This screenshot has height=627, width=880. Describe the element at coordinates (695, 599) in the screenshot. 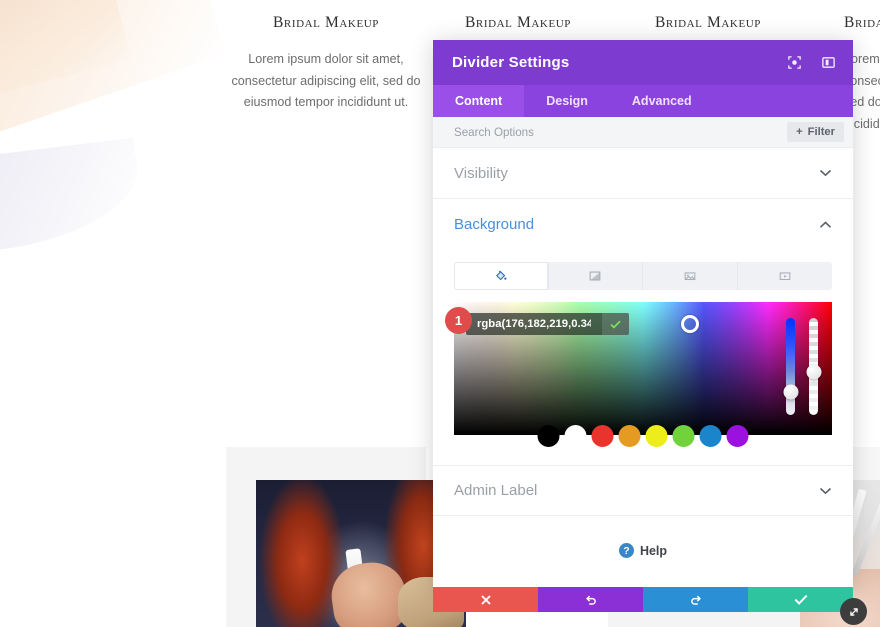

I see `redo-button` at that location.